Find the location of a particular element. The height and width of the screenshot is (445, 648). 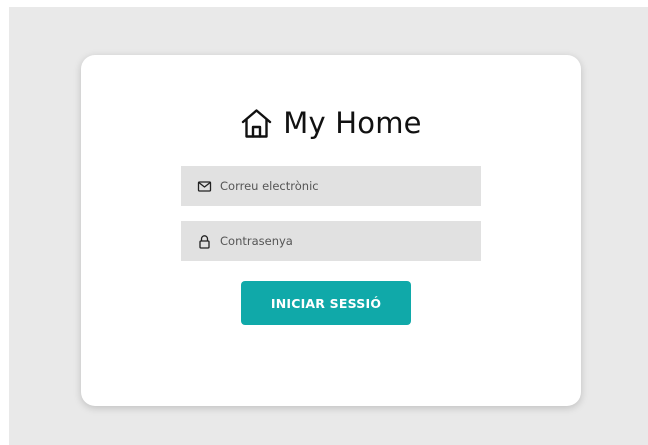

house-icon is located at coordinates (256, 123).